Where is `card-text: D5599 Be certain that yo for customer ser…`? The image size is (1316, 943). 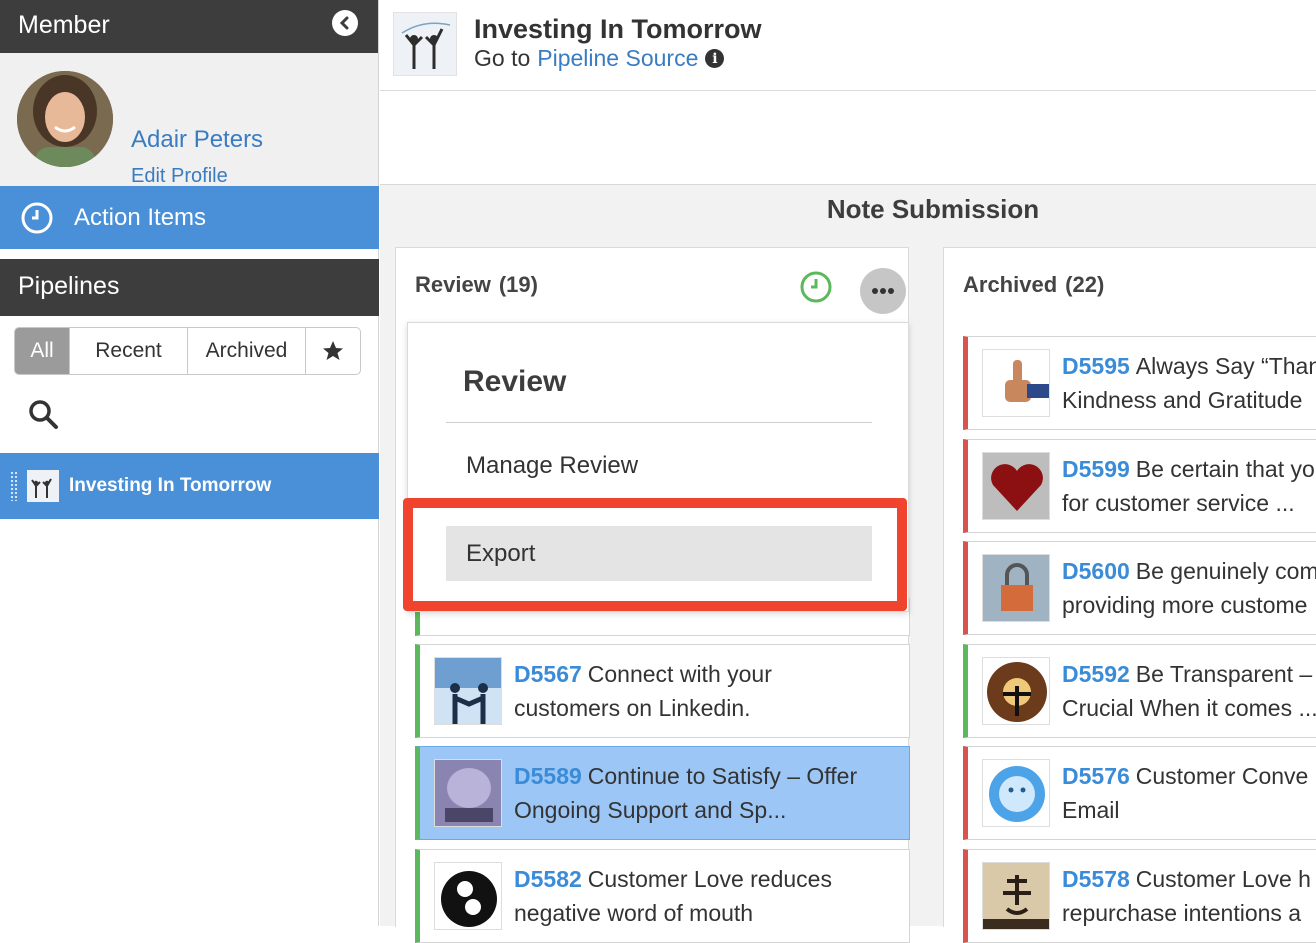 card-text: D5599 Be certain that yo for customer ser… is located at coordinates (1189, 486).